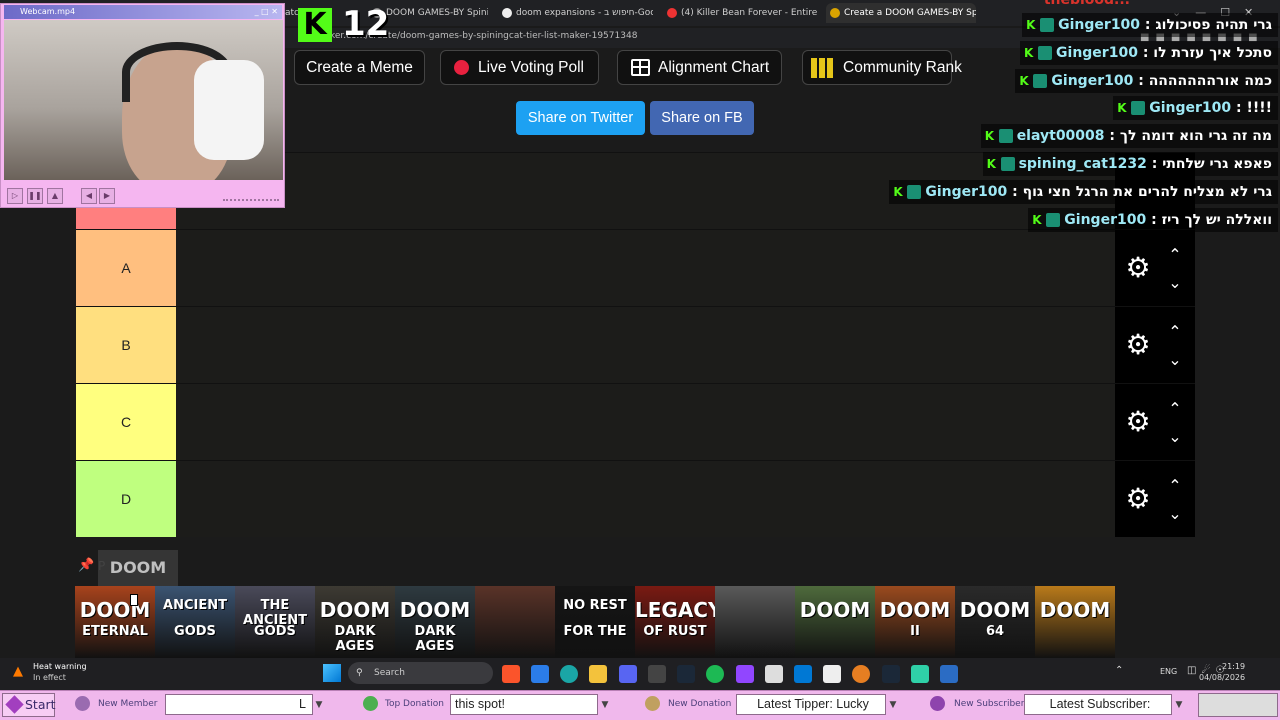 Image resolution: width=1280 pixels, height=720 pixels. Describe the element at coordinates (86, 565) in the screenshot. I see `pin-icon: 📌` at that location.